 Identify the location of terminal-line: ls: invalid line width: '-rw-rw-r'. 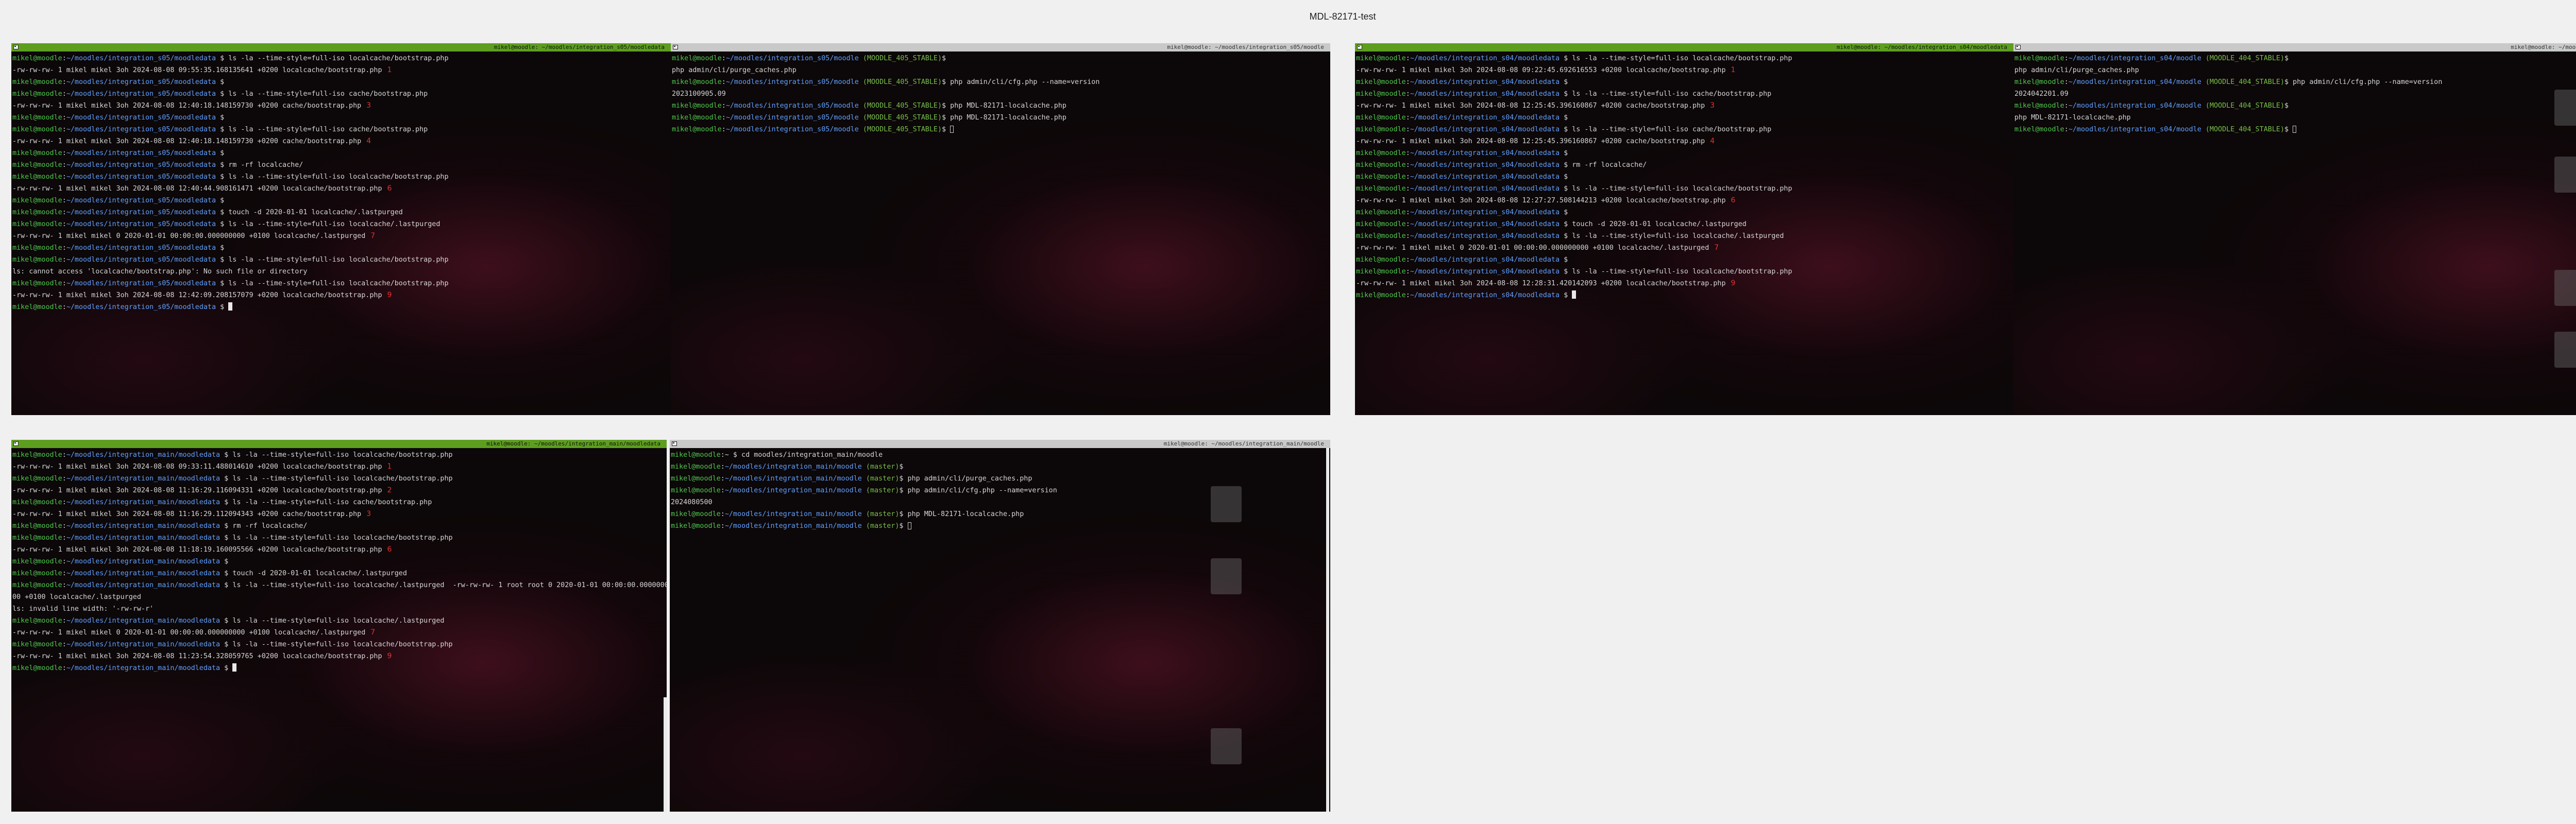
(339, 609).